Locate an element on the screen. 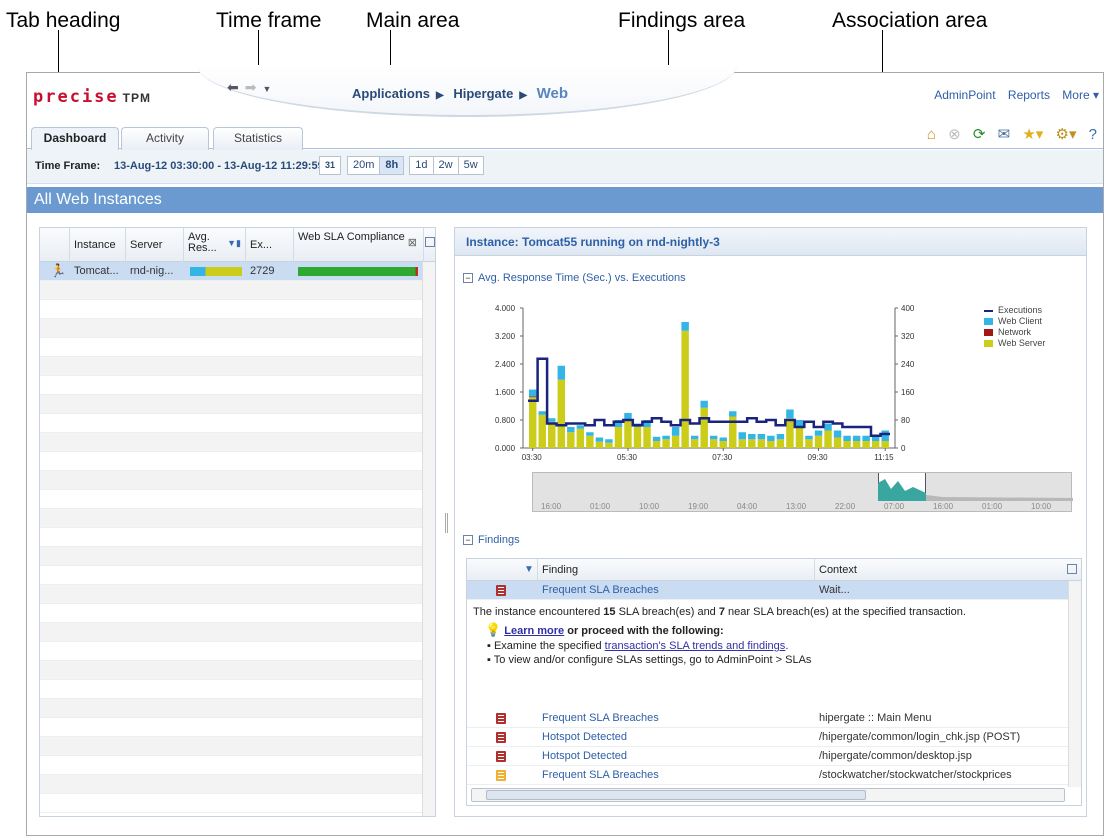  top-links: AdminPoint Reports More ▾ is located at coordinates (1012, 95).